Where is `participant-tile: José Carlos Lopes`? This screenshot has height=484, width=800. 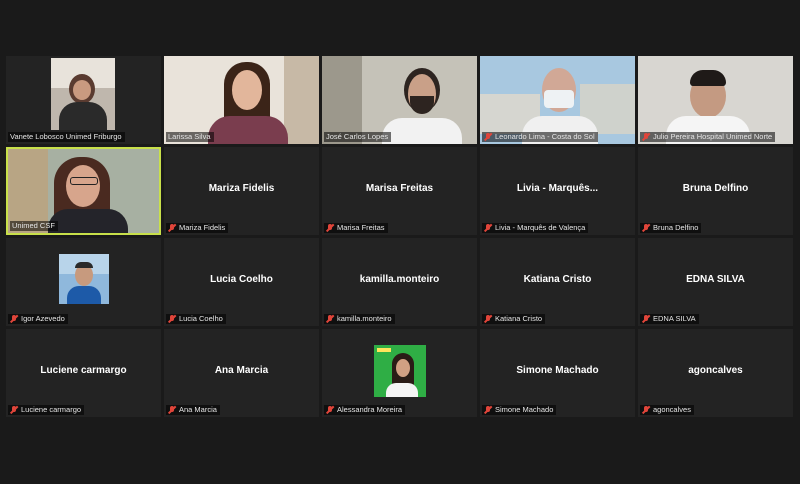
participant-tile: José Carlos Lopes is located at coordinates (399, 100).